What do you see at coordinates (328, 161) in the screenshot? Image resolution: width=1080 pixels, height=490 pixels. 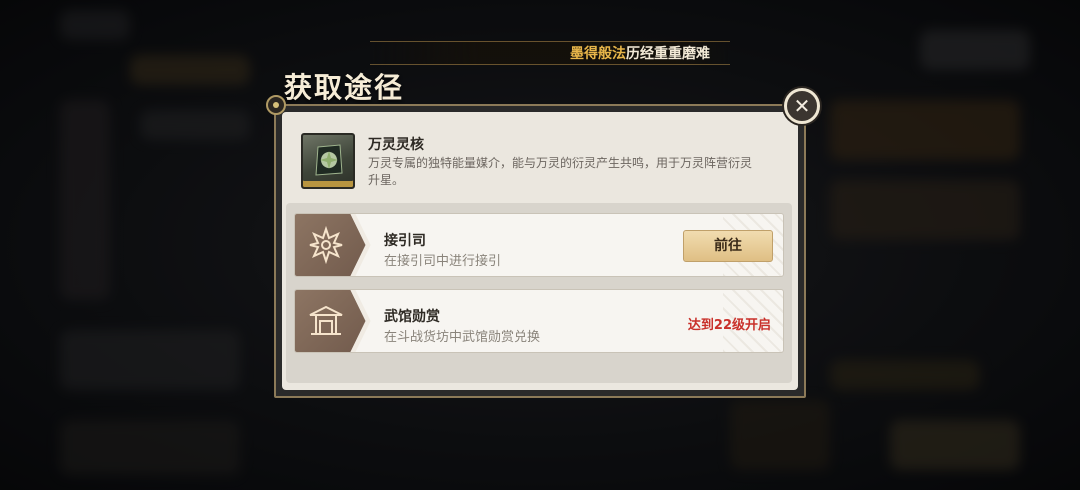 I see `crystal-core-icon` at bounding box center [328, 161].